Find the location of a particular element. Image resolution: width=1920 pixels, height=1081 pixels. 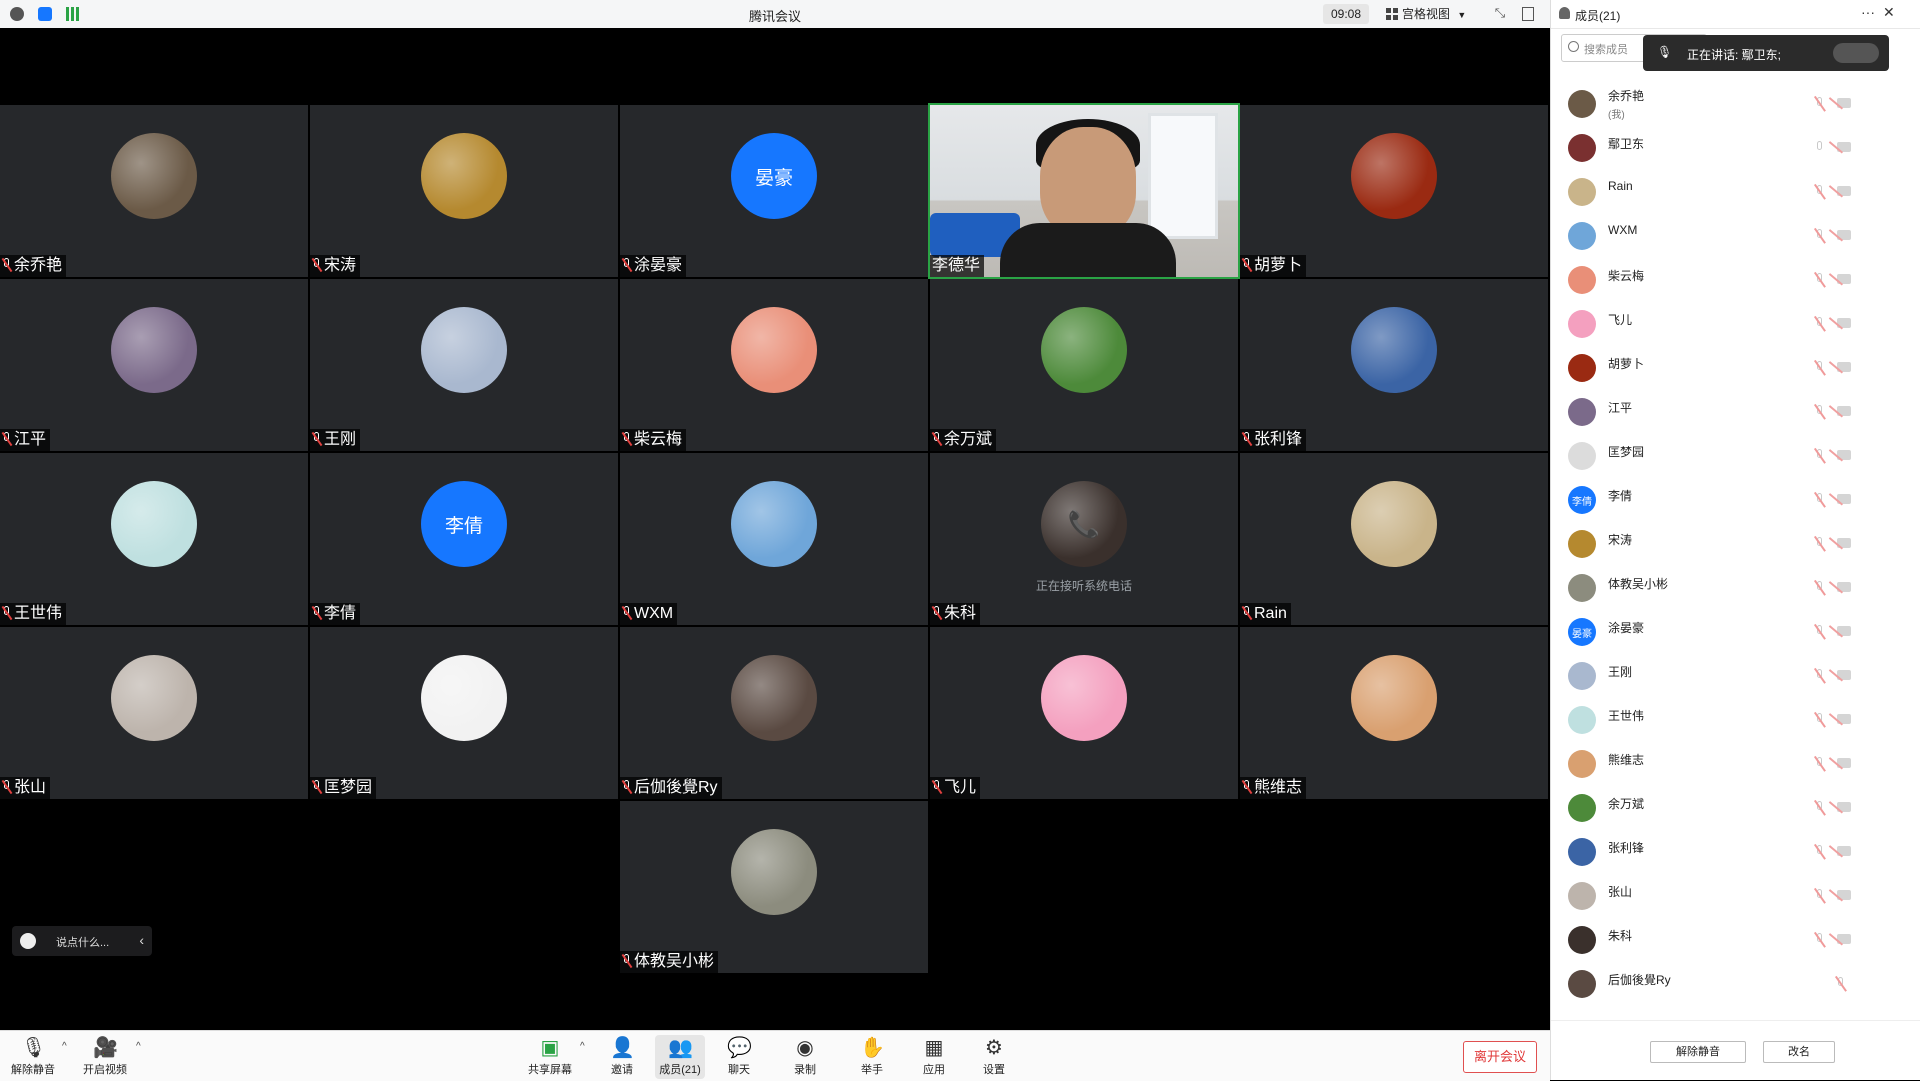

member-row: 鄢卫东 is located at coordinates (1735, 148).